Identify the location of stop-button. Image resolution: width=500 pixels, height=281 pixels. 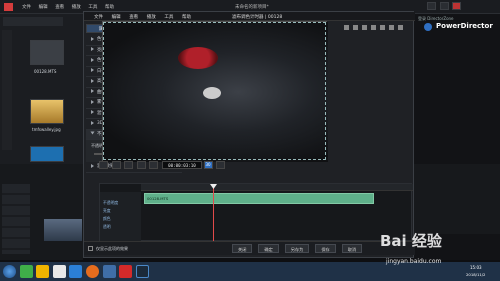
(116, 165).